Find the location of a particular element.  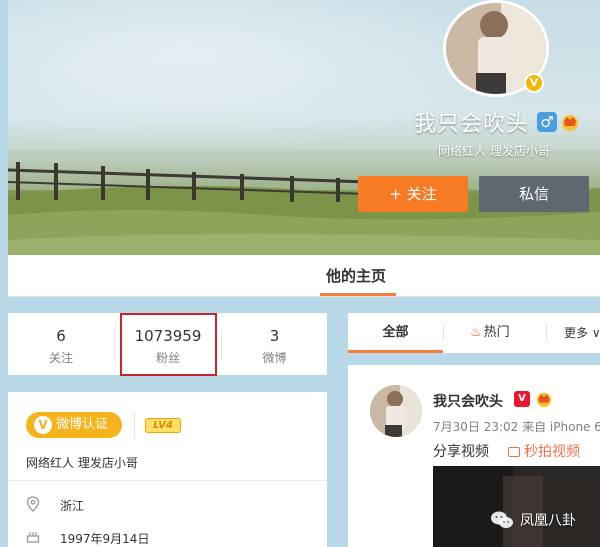

tab-active-indicator is located at coordinates (358, 294).